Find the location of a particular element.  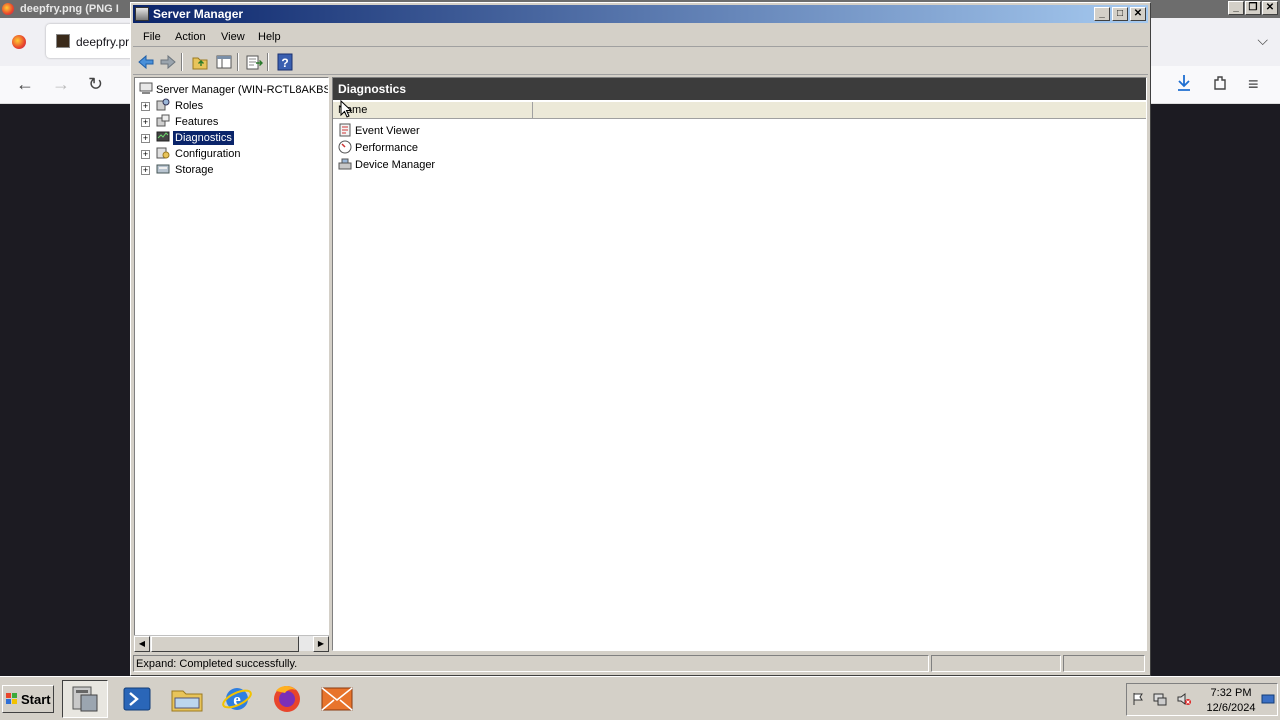

configuration-icon is located at coordinates (163, 153).